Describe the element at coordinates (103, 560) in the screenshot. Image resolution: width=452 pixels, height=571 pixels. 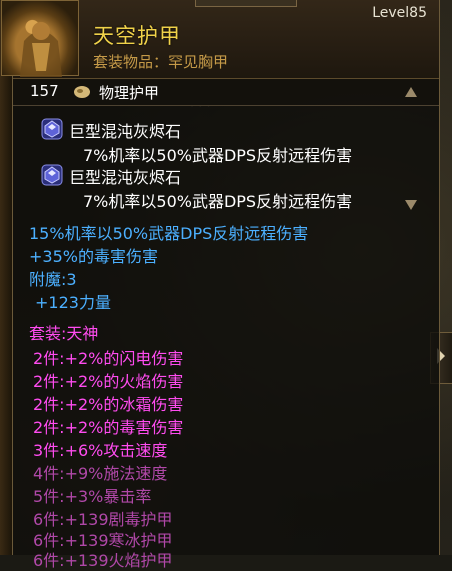
I see `set-bonus: 6件:+139火焰护甲` at that location.